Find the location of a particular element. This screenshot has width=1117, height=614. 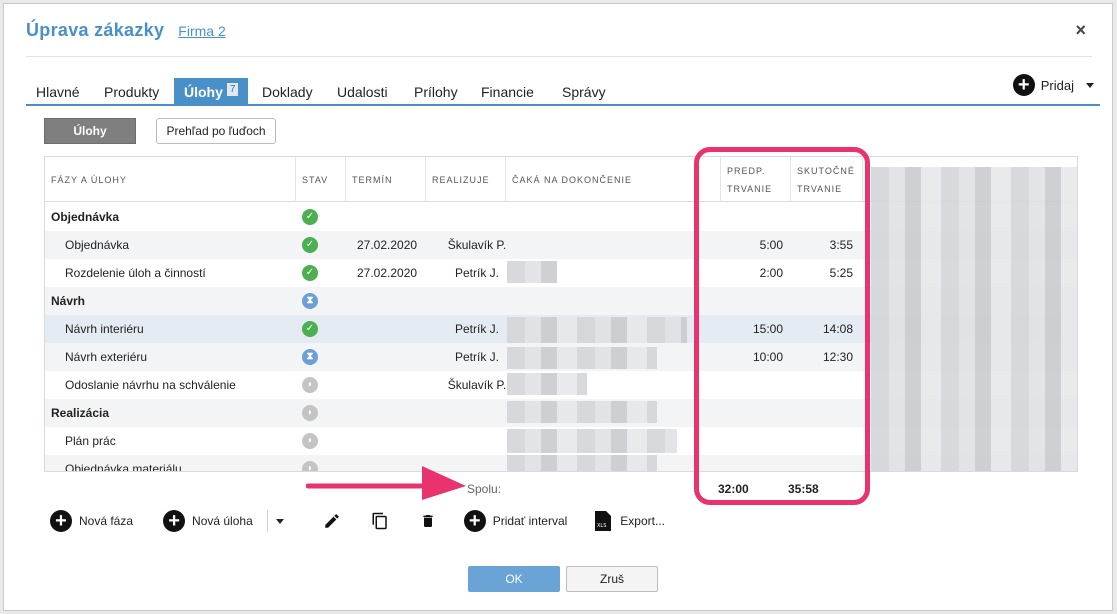

col-header-assignee: REALIZUJE is located at coordinates (466, 179).